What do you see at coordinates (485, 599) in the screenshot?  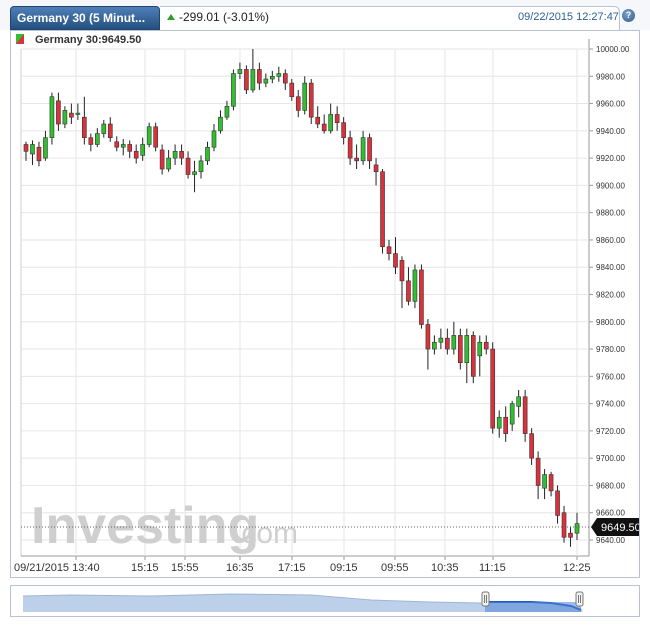 I see `navigator-left-handle` at bounding box center [485, 599].